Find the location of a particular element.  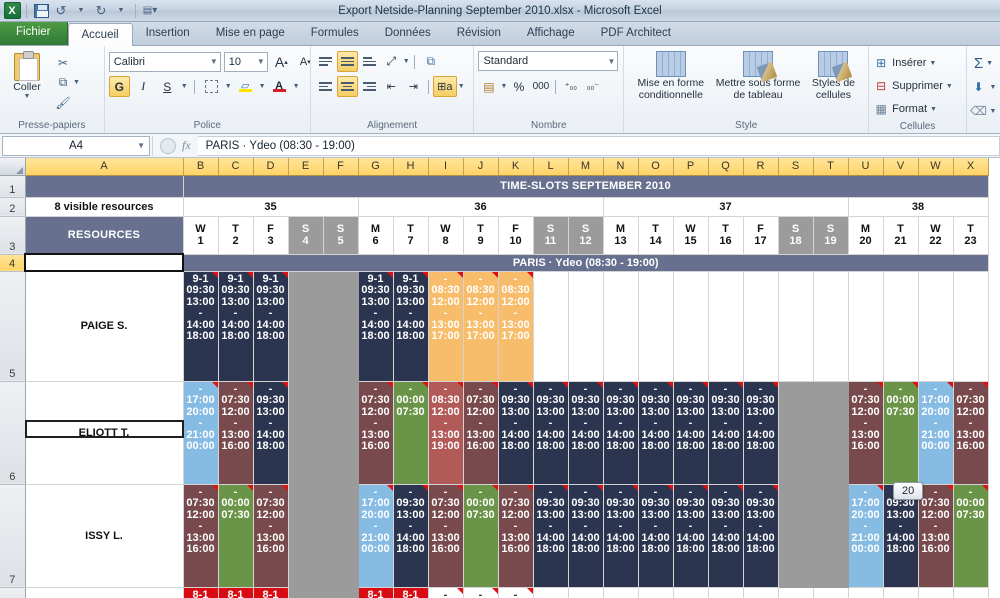

increase-indent-button: ⇥ is located at coordinates (413, 86).